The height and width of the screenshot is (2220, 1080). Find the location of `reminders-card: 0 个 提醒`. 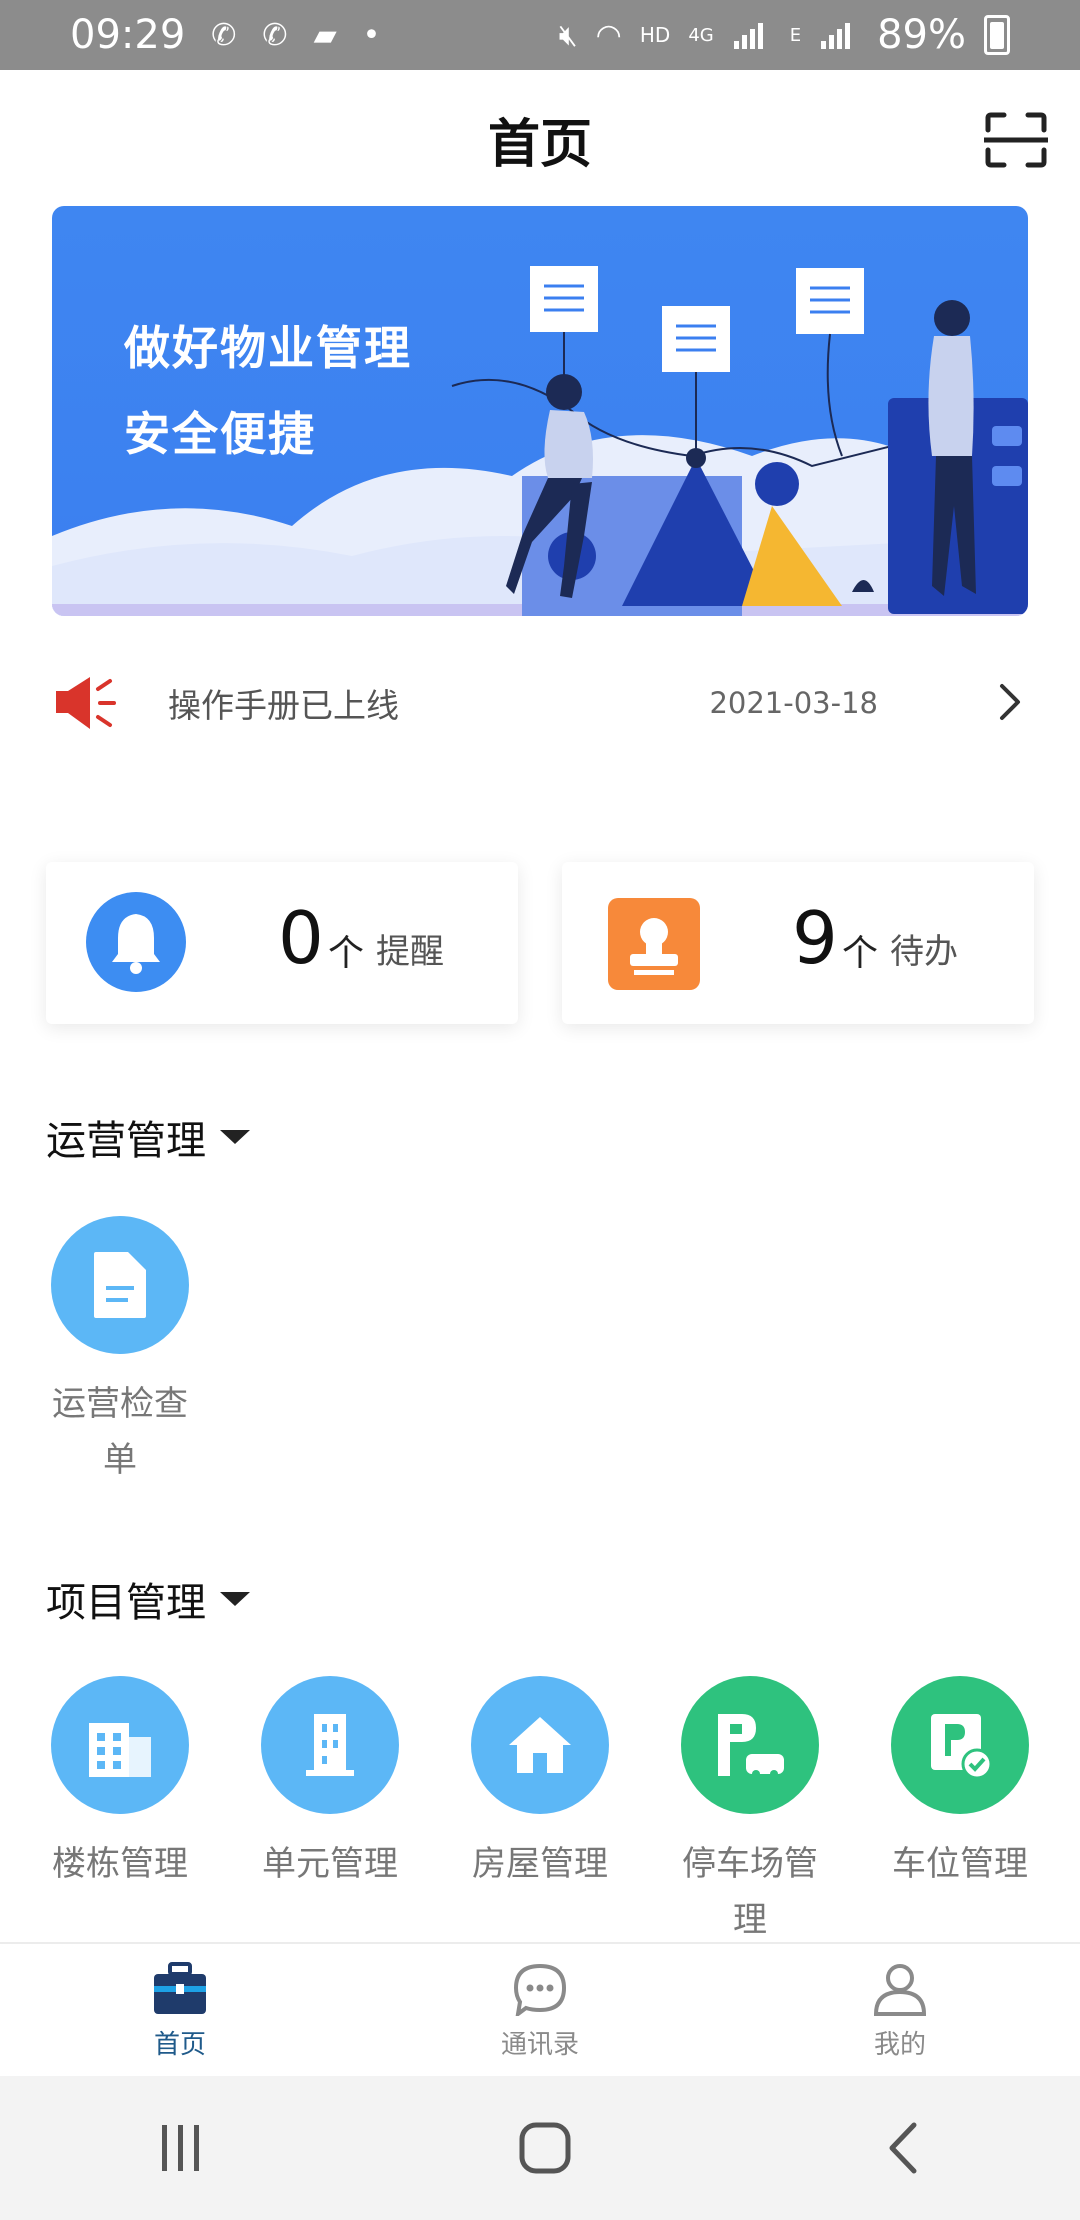

reminders-card: 0 个 提醒 is located at coordinates (282, 943).